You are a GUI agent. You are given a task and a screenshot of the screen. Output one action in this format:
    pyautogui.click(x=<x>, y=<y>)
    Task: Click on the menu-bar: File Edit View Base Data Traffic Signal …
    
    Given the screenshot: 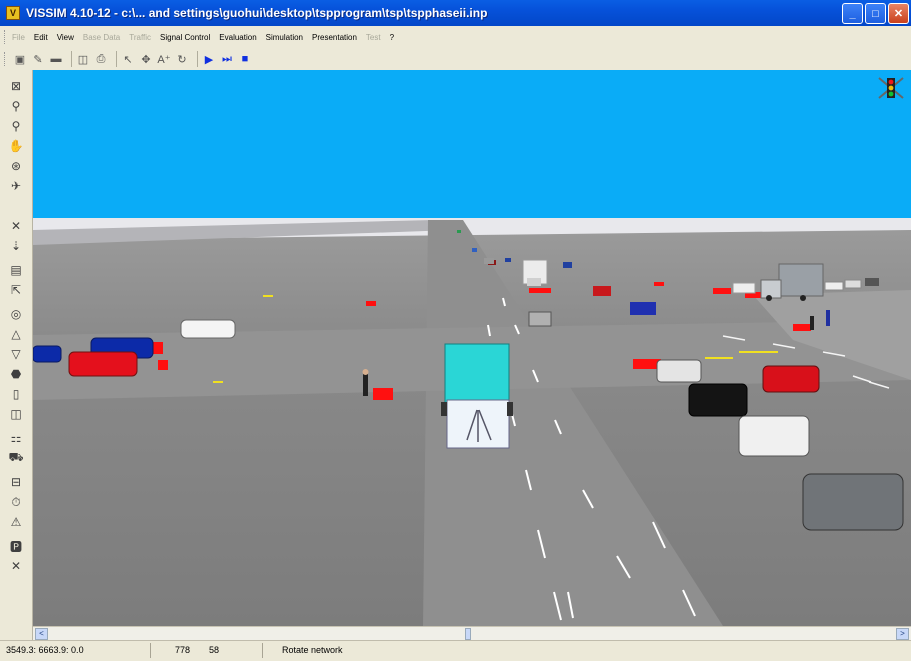 What is the action you would take?
    pyautogui.click(x=455, y=37)
    